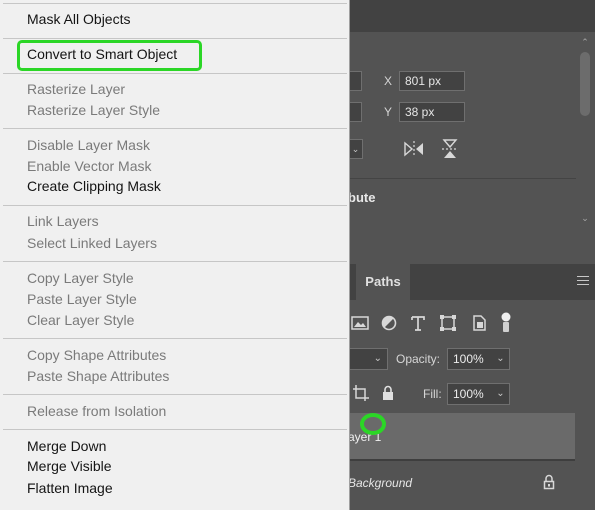 This screenshot has height=510, width=595. I want to click on x-label: X, so click(388, 81).